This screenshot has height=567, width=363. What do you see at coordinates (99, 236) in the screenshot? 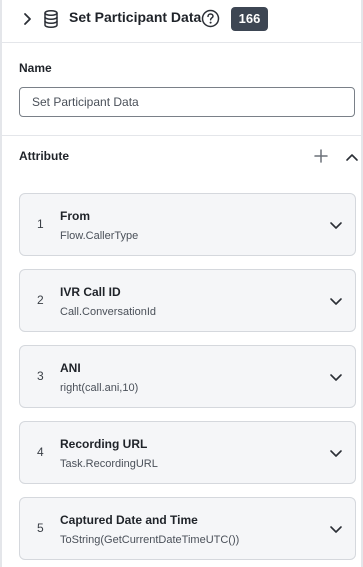
I see `attribute-value: Flow.CallerType` at bounding box center [99, 236].